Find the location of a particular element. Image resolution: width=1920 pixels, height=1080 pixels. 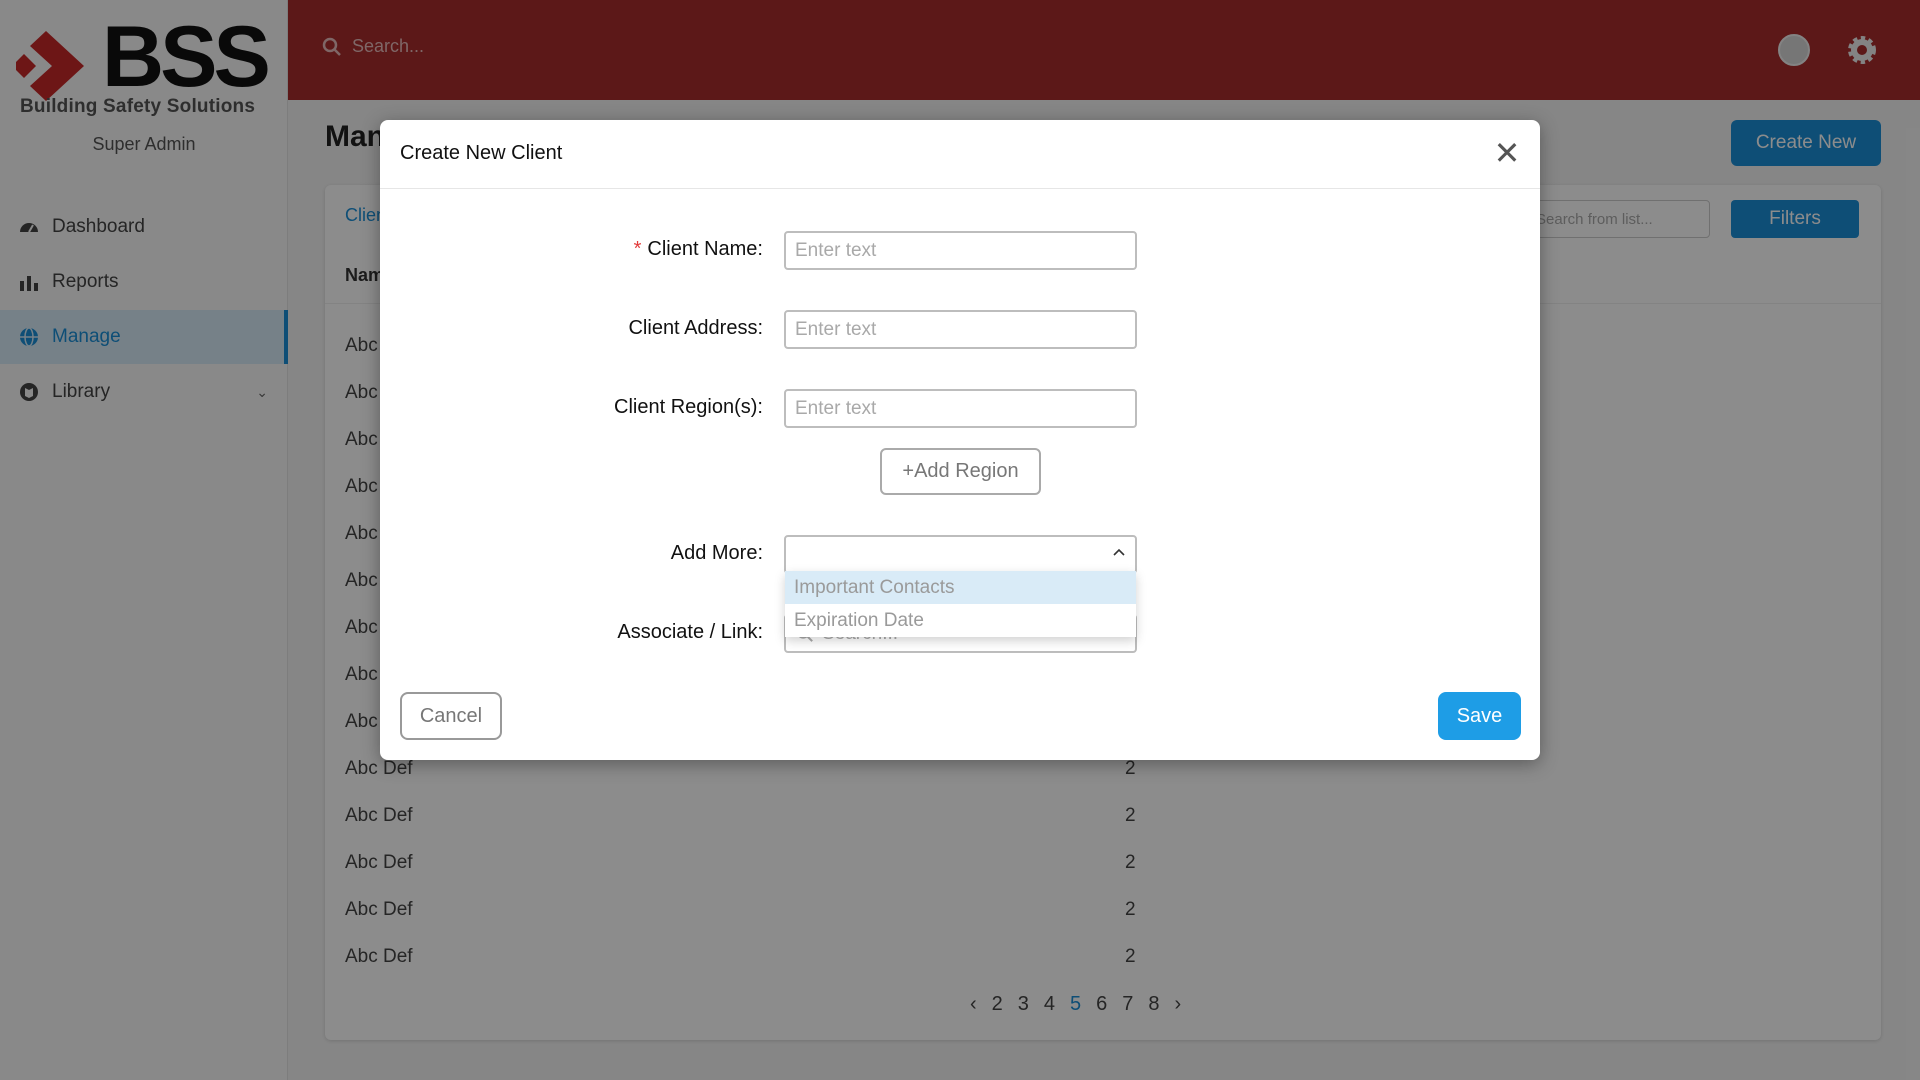

add-region-button: +Add Region is located at coordinates (960, 471).